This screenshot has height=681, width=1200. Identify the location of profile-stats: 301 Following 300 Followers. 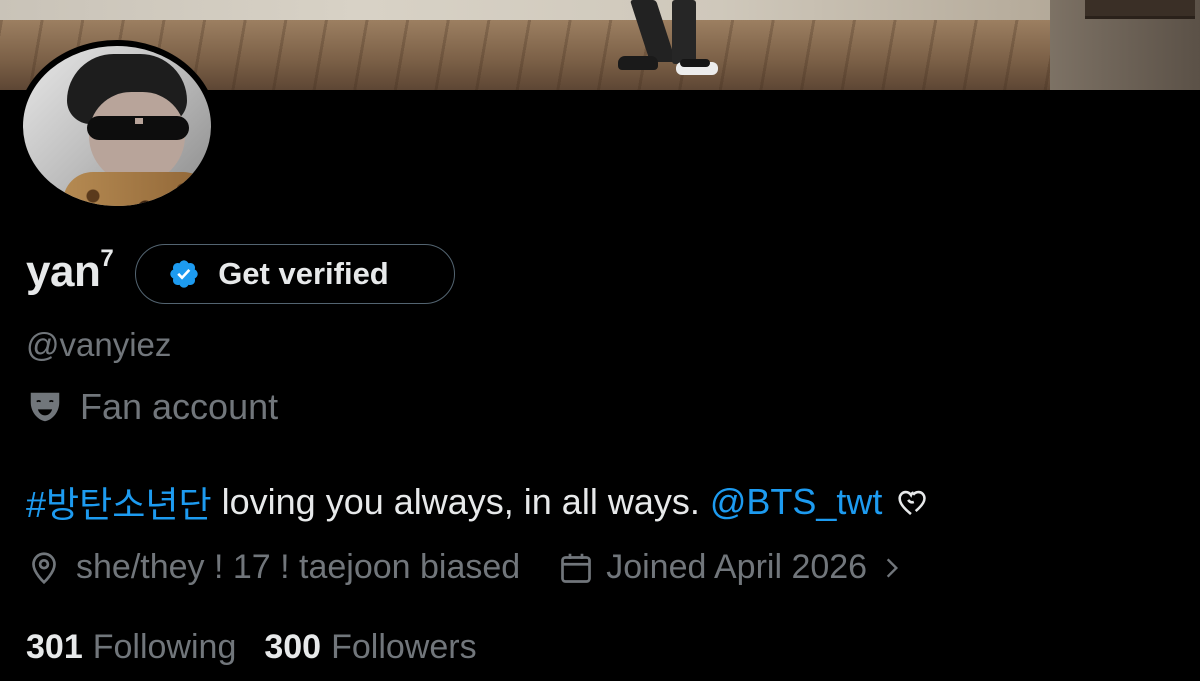
(251, 647).